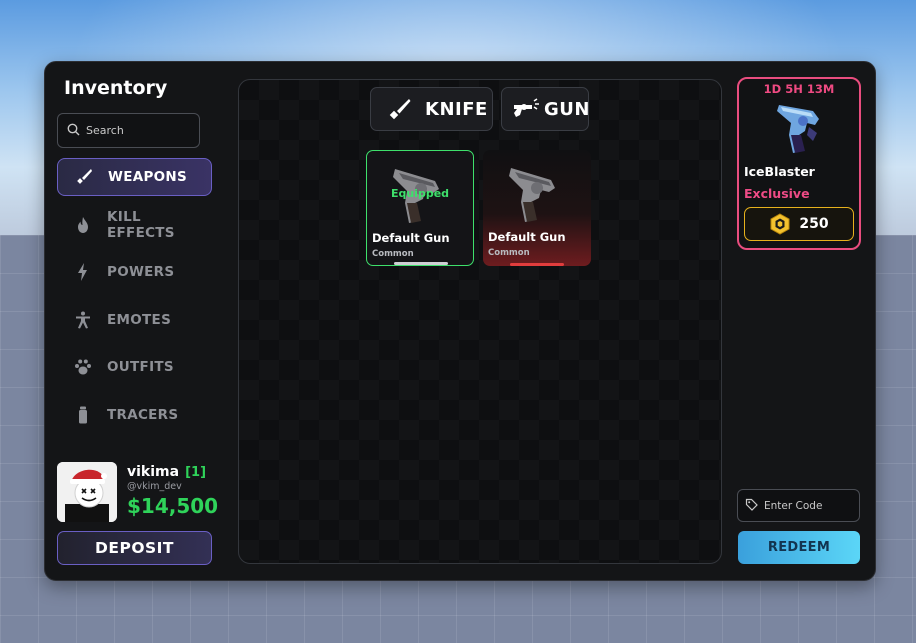 The image size is (916, 643). What do you see at coordinates (801, 127) in the screenshot?
I see `iceblaster-image` at bounding box center [801, 127].